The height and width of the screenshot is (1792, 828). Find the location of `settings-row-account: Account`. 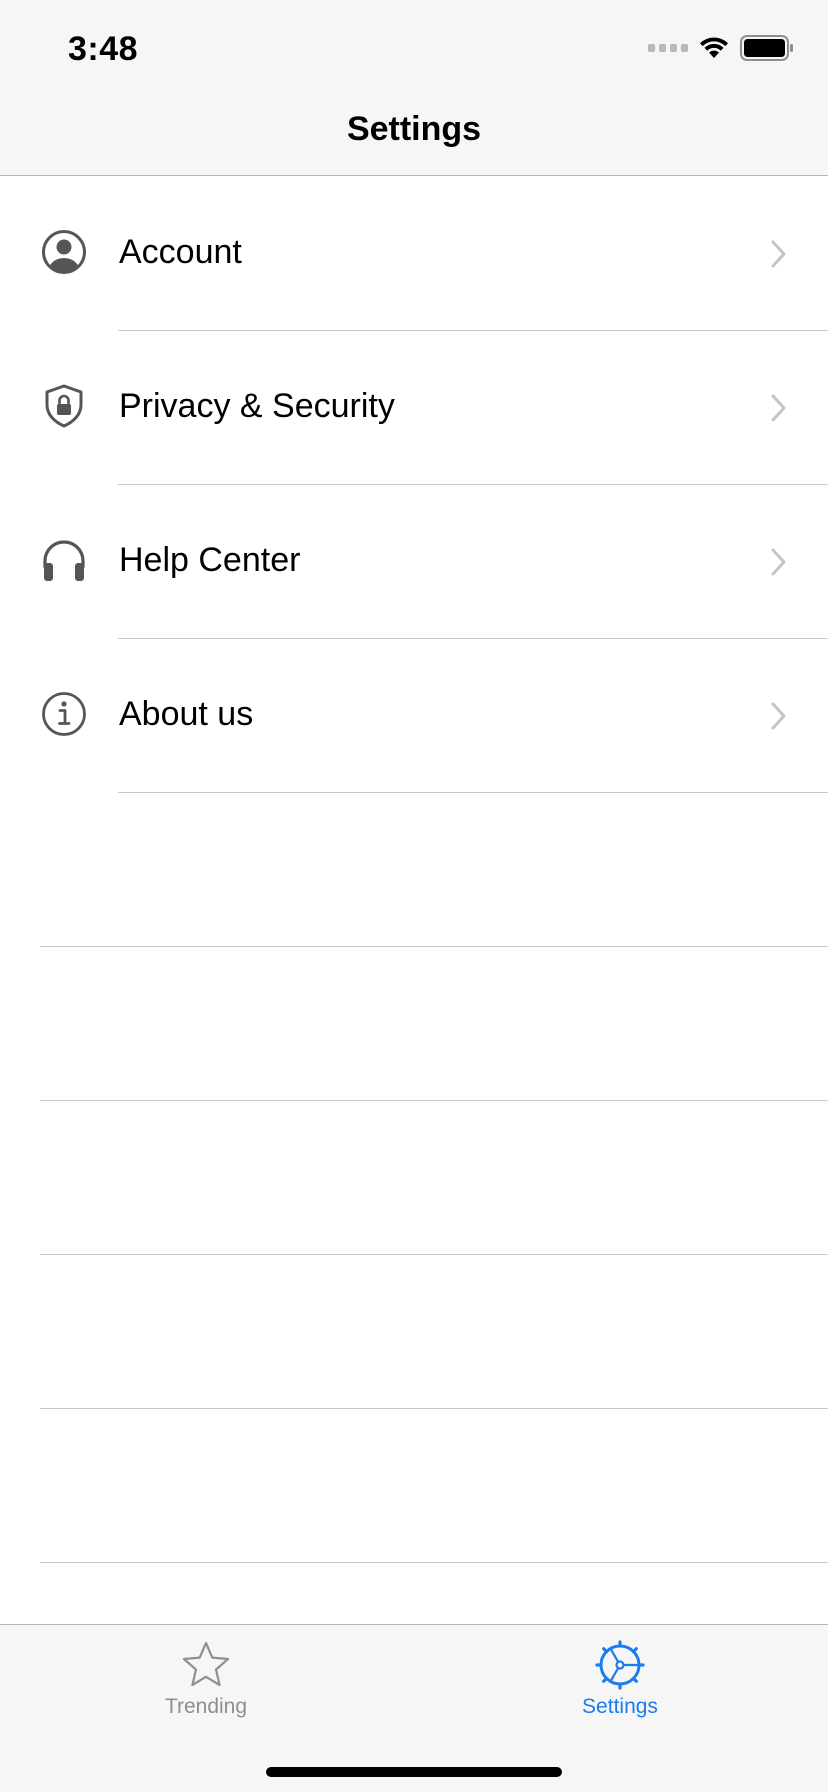

settings-row-account: Account is located at coordinates (414, 254).